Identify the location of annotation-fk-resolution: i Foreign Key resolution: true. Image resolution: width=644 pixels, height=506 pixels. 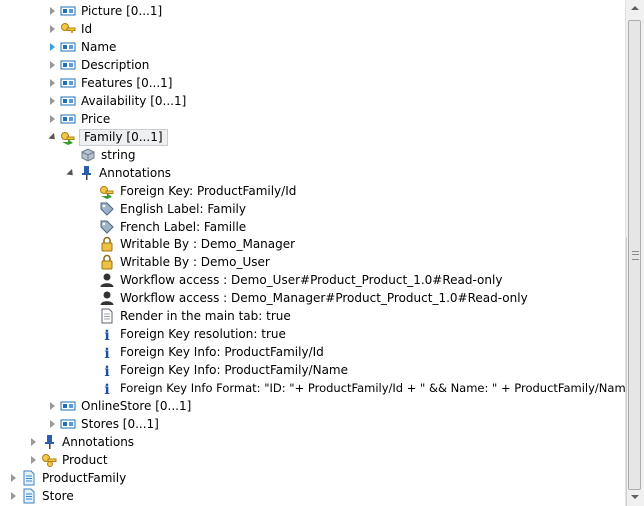
(192, 334).